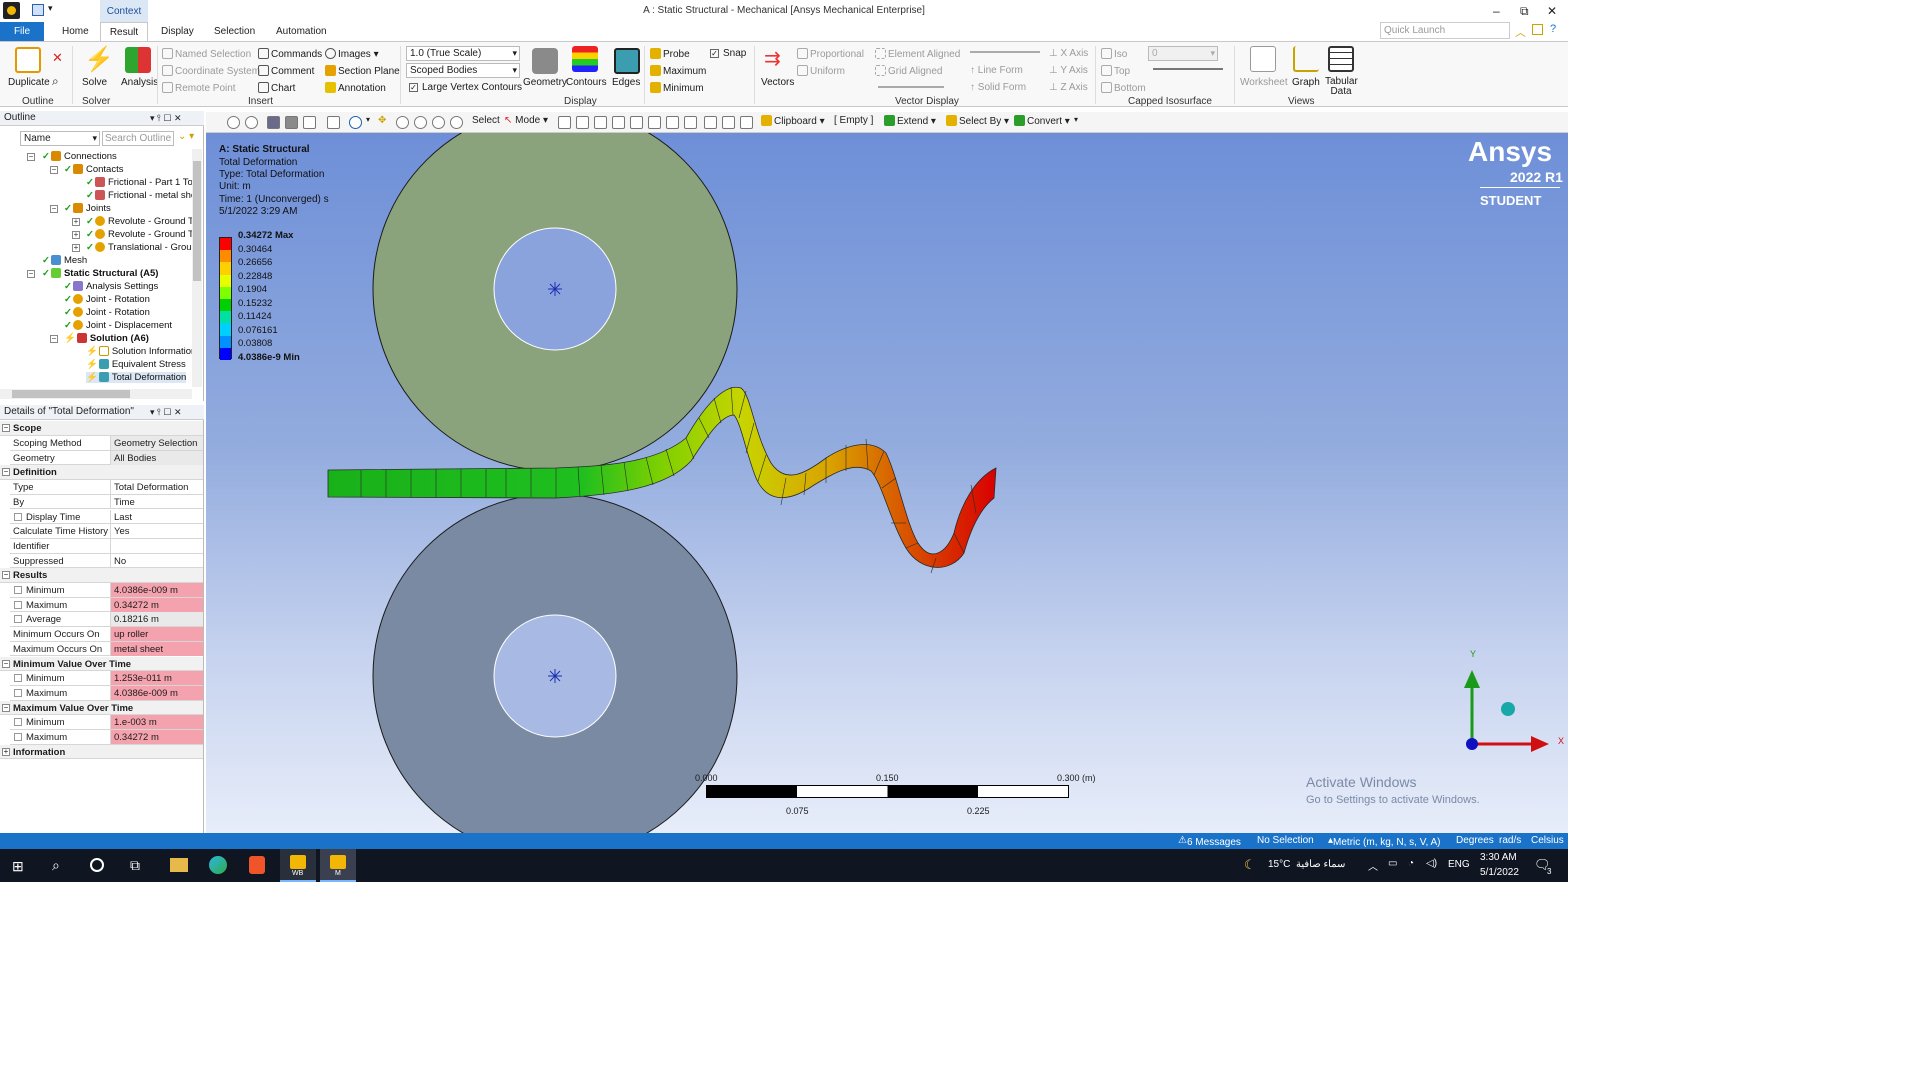  What do you see at coordinates (257, 865) in the screenshot?
I see `brave-browser-icon` at bounding box center [257, 865].